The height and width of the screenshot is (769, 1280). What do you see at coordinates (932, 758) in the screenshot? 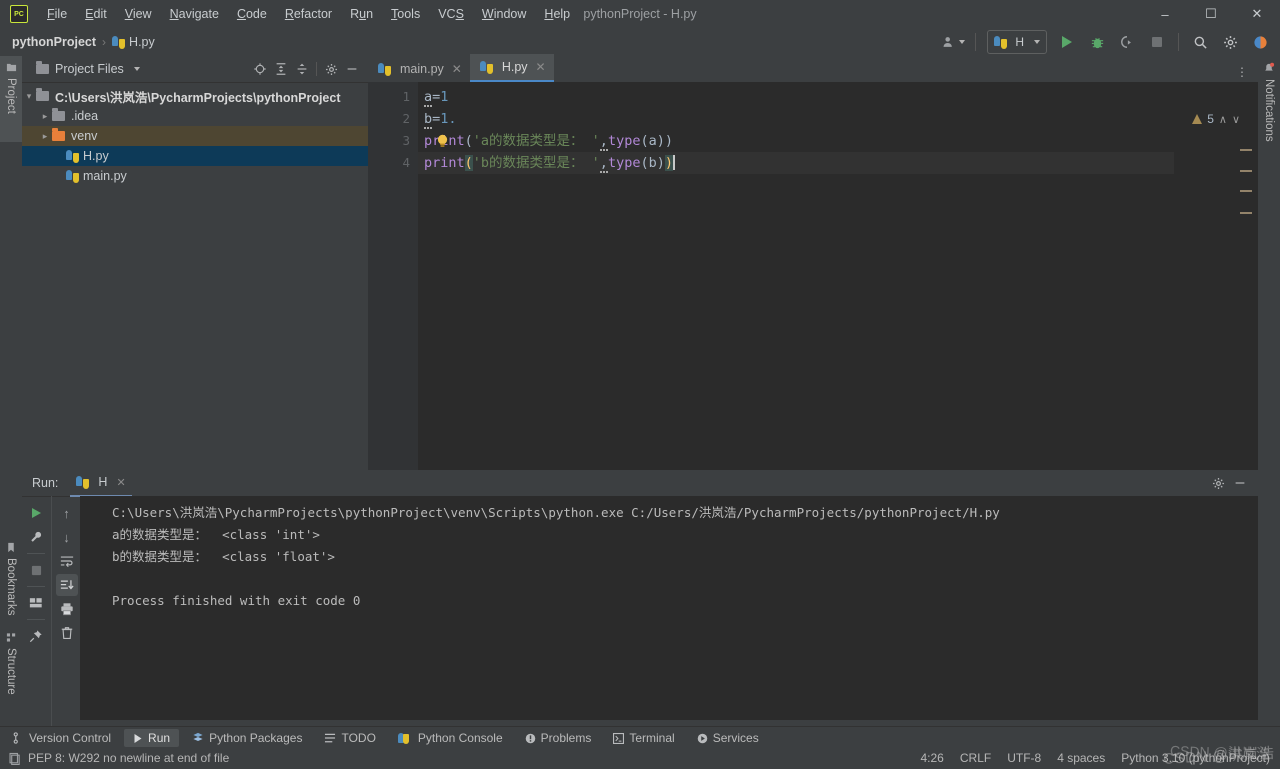
I see `caret-position: 4:26` at bounding box center [932, 758].